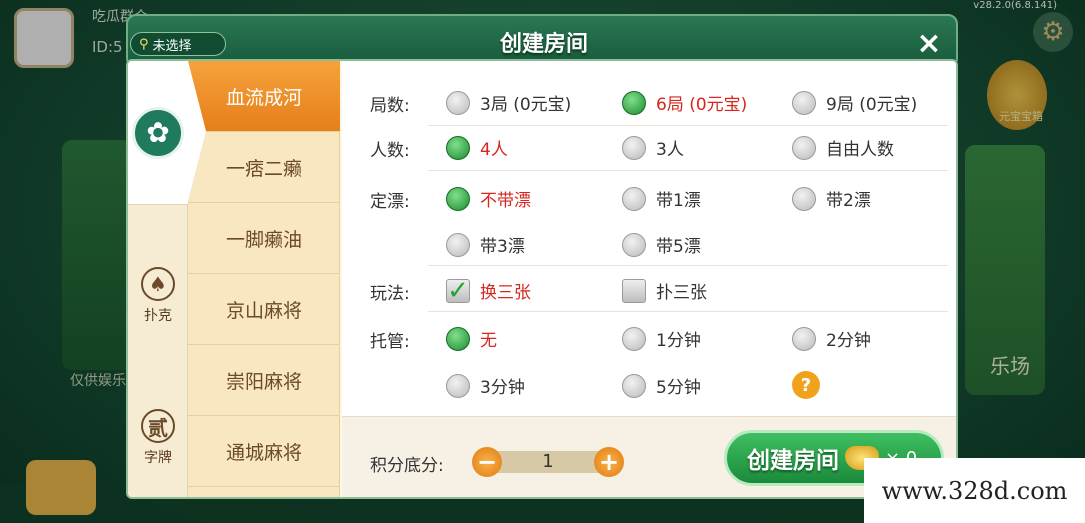 Image resolution: width=1085 pixels, height=523 pixels. Describe the element at coordinates (197, 131) in the screenshot. I see `category-pointer` at that location.